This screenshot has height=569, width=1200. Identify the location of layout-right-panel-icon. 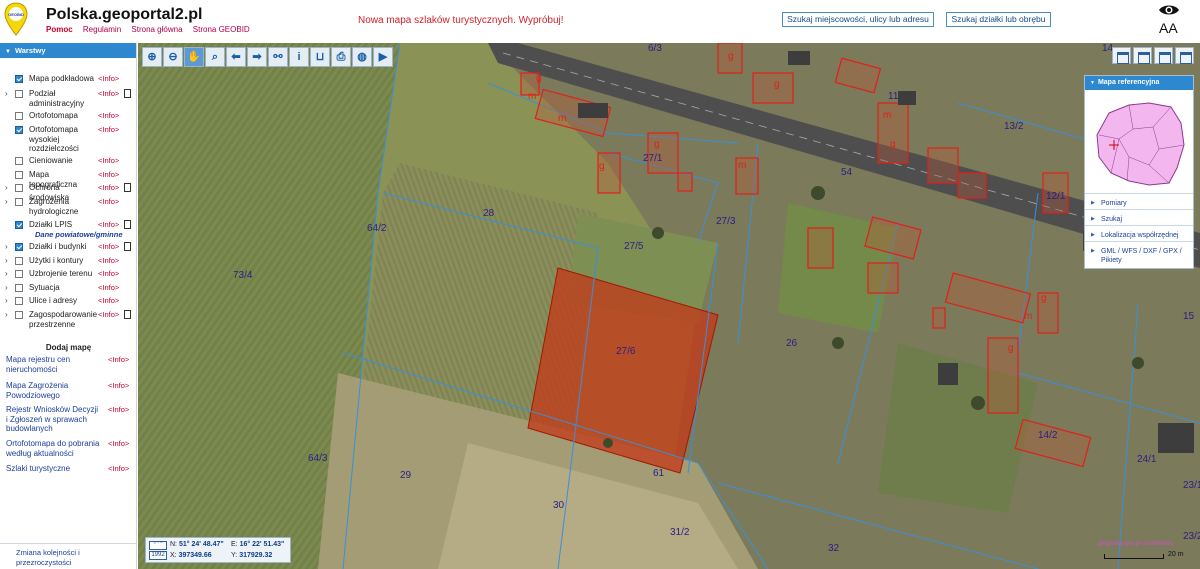
(1184, 55).